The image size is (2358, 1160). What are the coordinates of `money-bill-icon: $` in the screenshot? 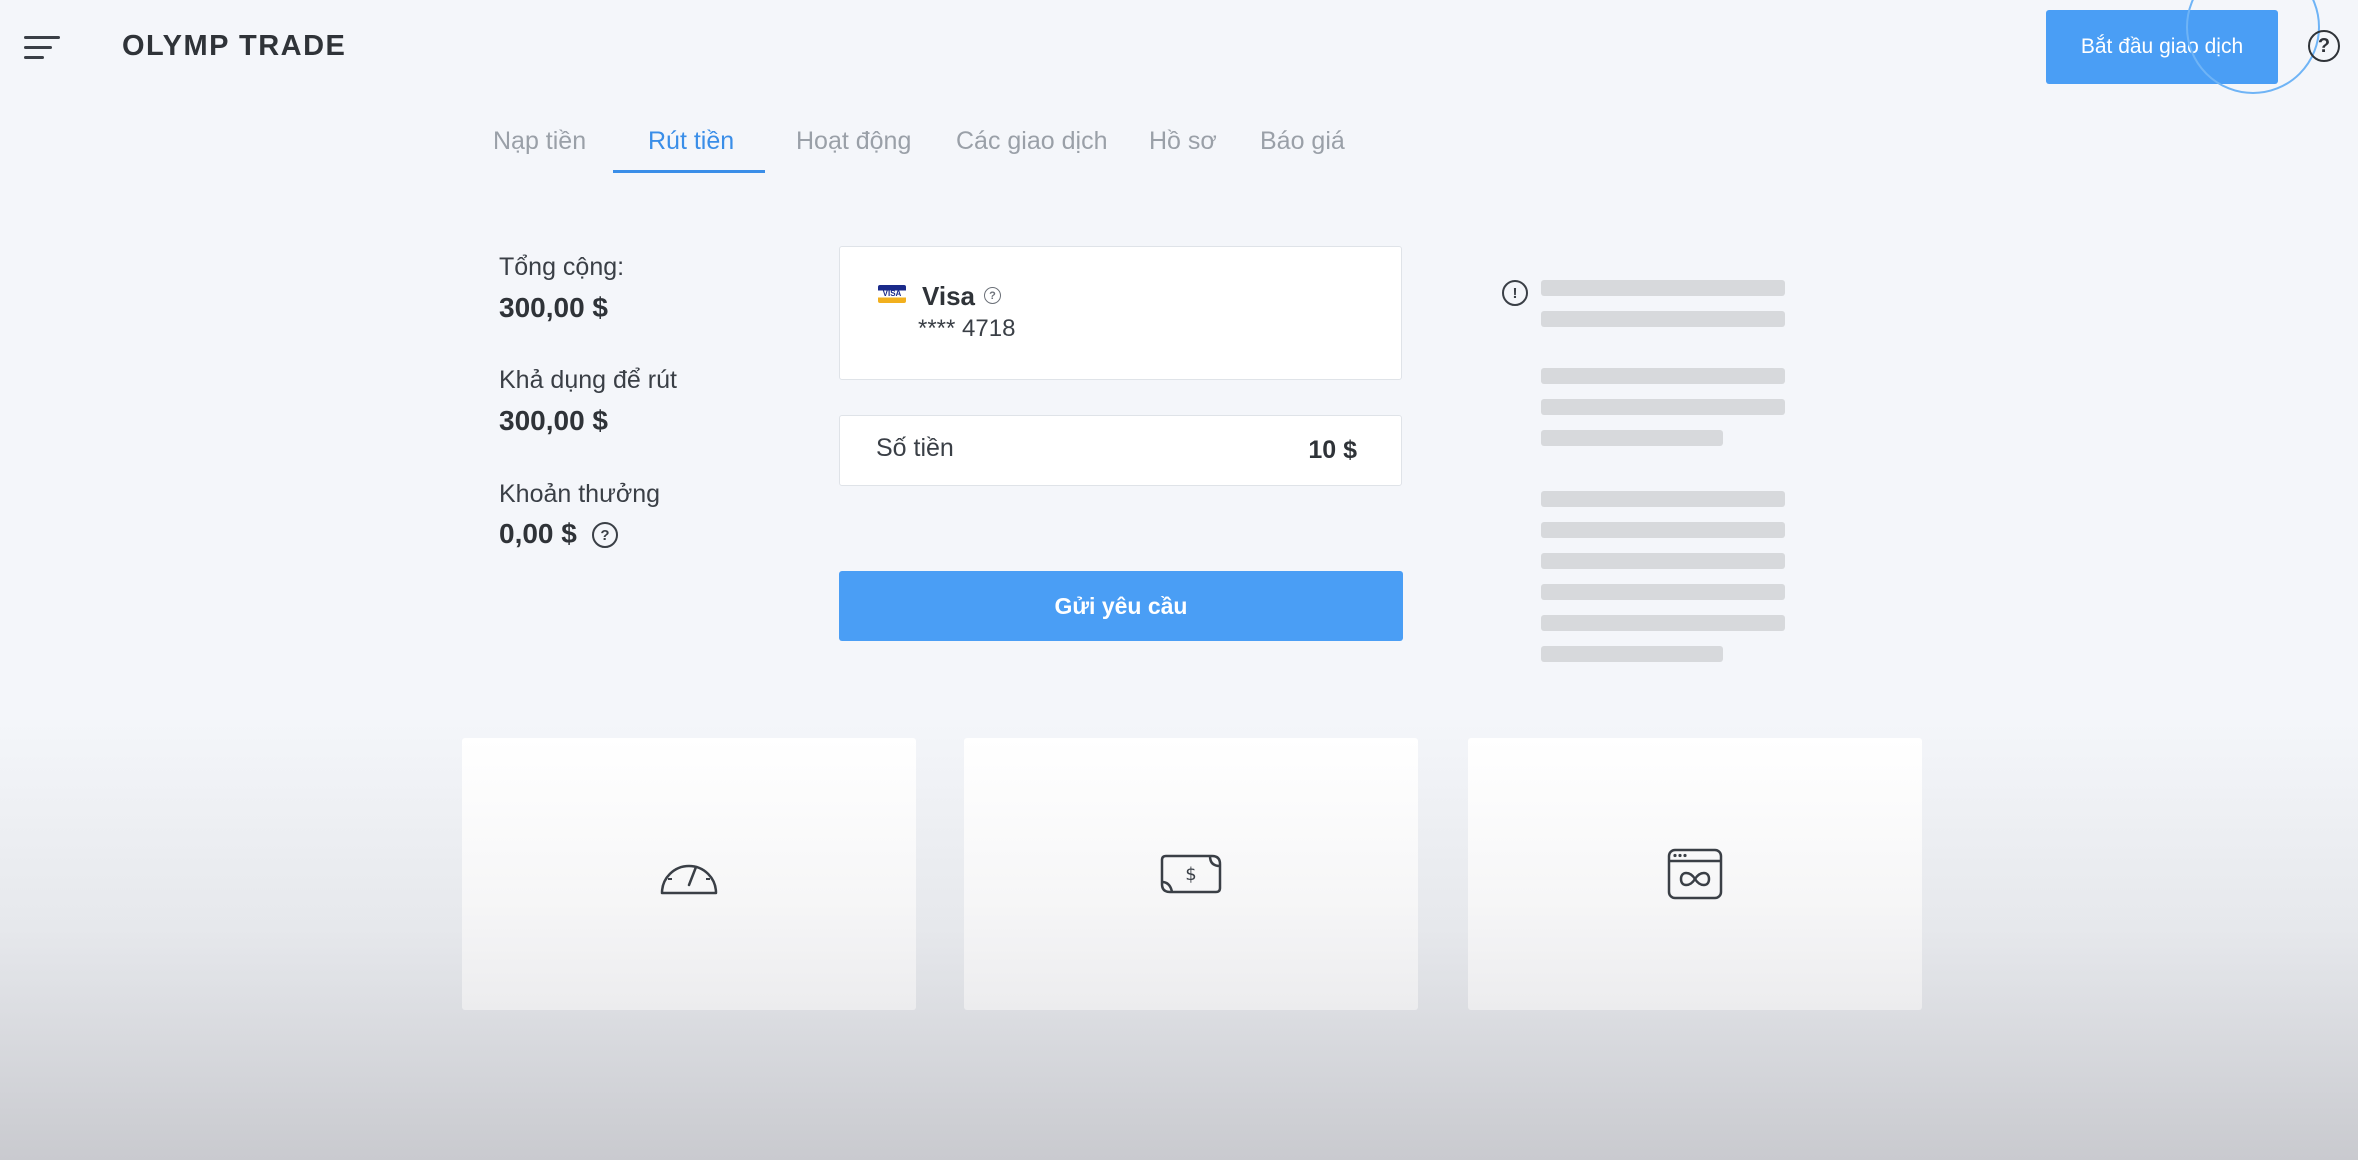 It's located at (1191, 874).